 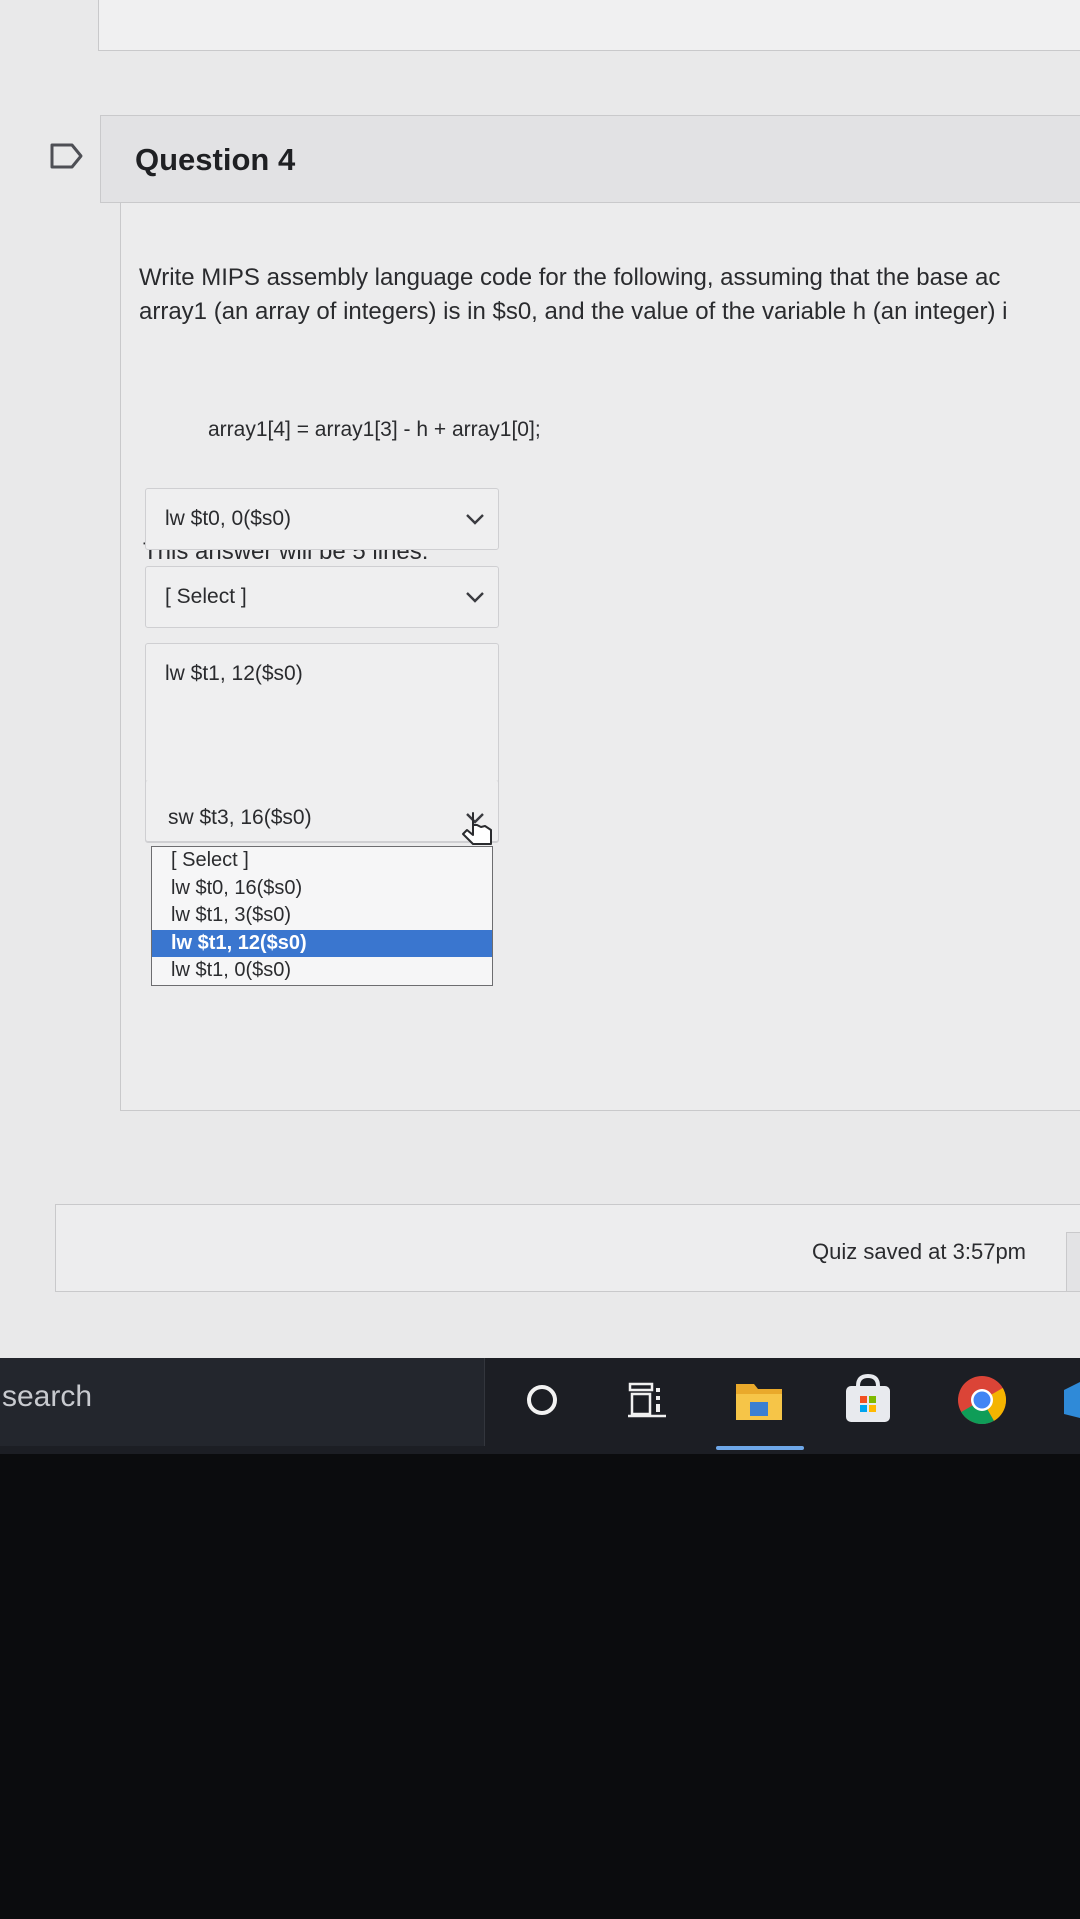 What do you see at coordinates (648, 1400) in the screenshot?
I see `task-view-icon` at bounding box center [648, 1400].